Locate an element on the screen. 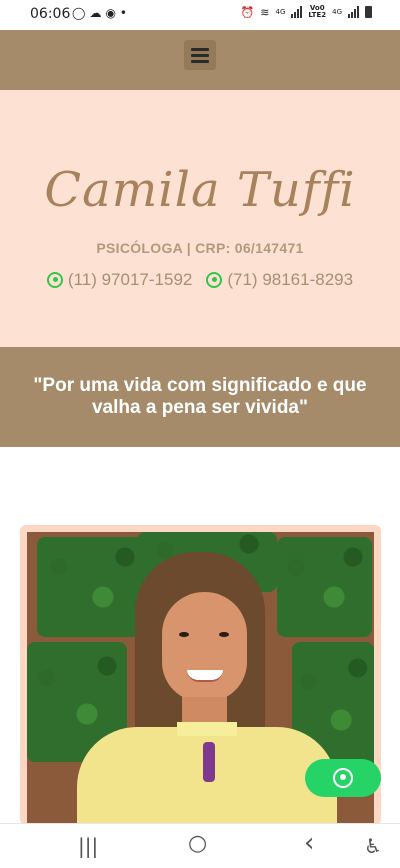  home-button: ○ is located at coordinates (197, 843).